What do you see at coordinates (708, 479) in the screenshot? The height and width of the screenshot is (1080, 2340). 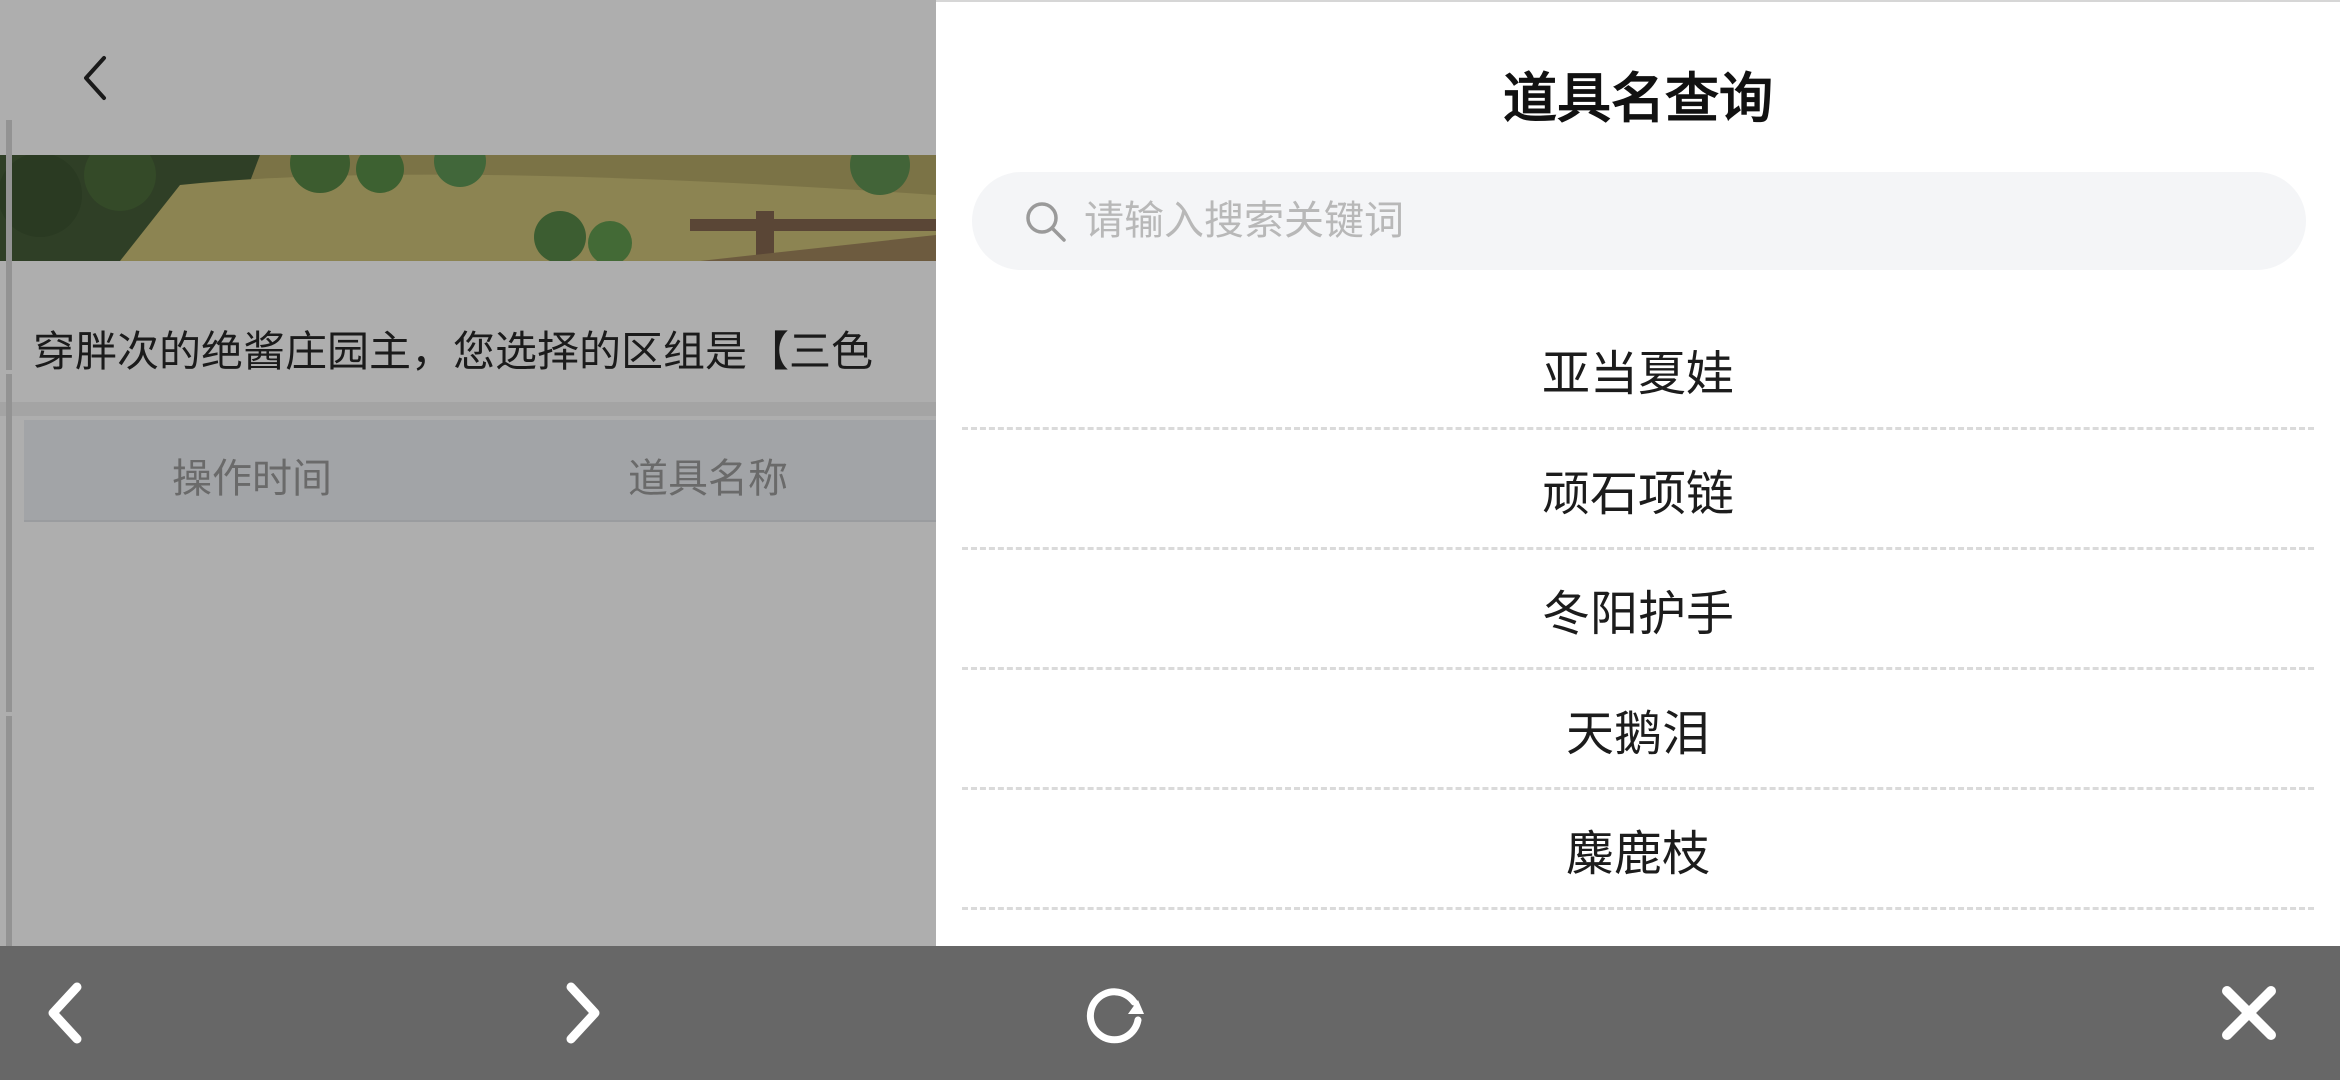 I see `column-header-item-name: 道具名称` at bounding box center [708, 479].